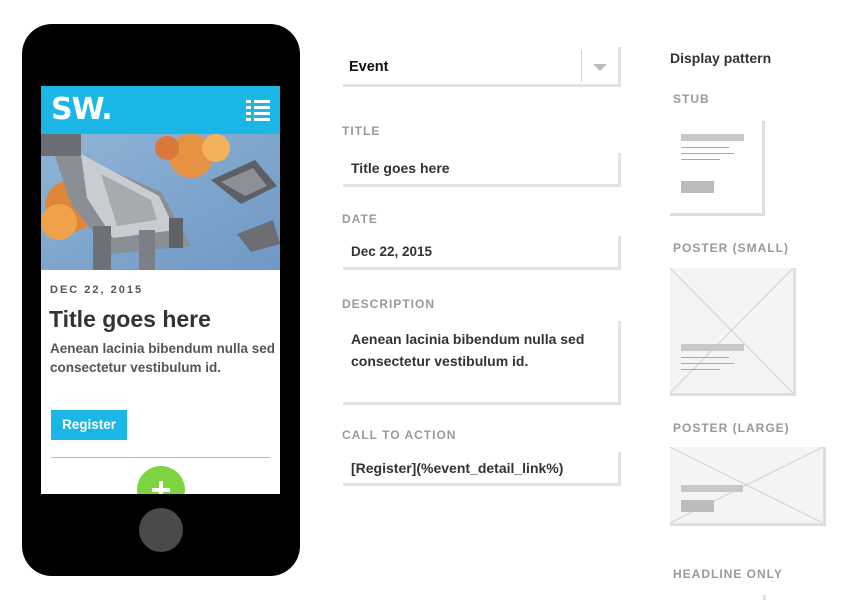 The image size is (850, 600). I want to click on pattern-option-stub, so click(717, 168).